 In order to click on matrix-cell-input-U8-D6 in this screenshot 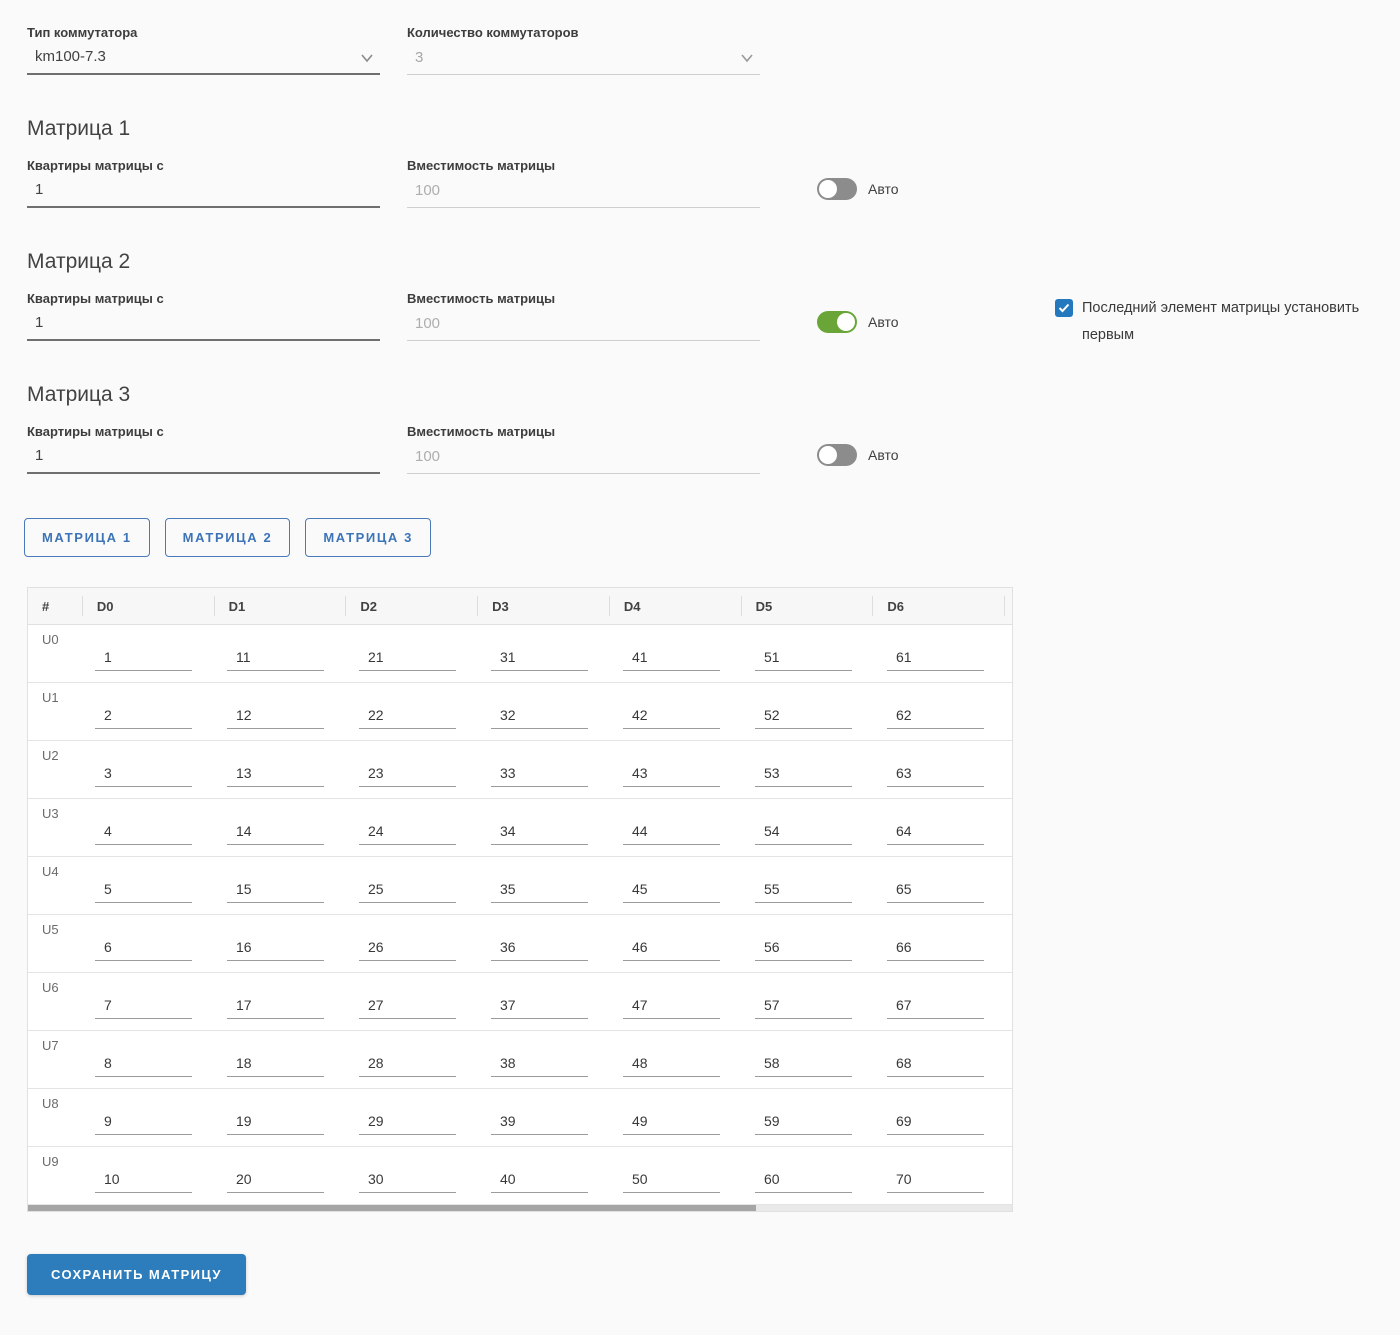, I will do `click(935, 1124)`.